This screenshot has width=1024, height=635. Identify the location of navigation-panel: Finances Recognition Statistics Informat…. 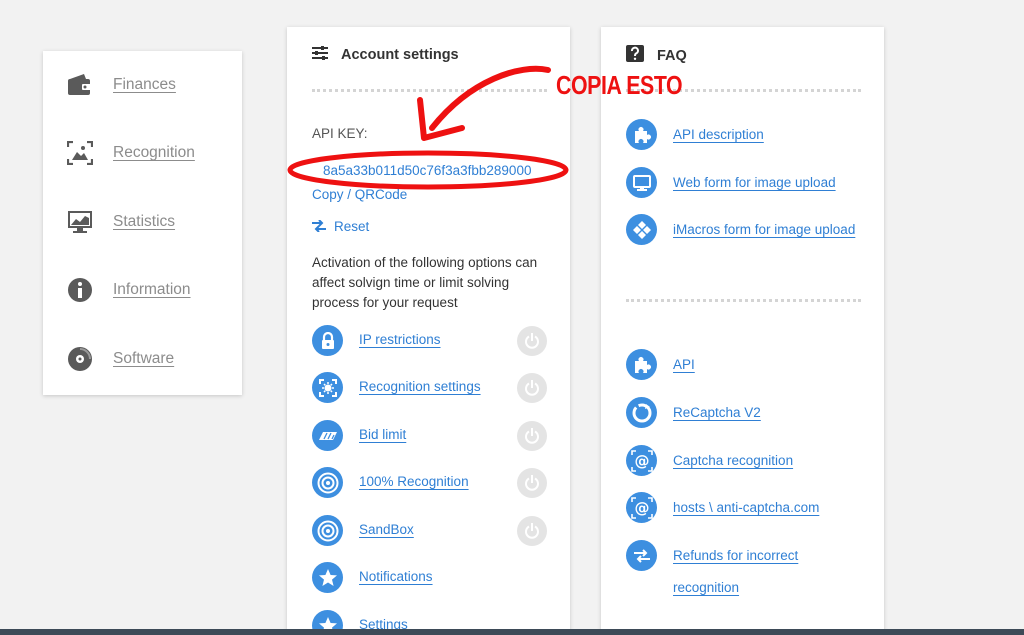
(142, 223).